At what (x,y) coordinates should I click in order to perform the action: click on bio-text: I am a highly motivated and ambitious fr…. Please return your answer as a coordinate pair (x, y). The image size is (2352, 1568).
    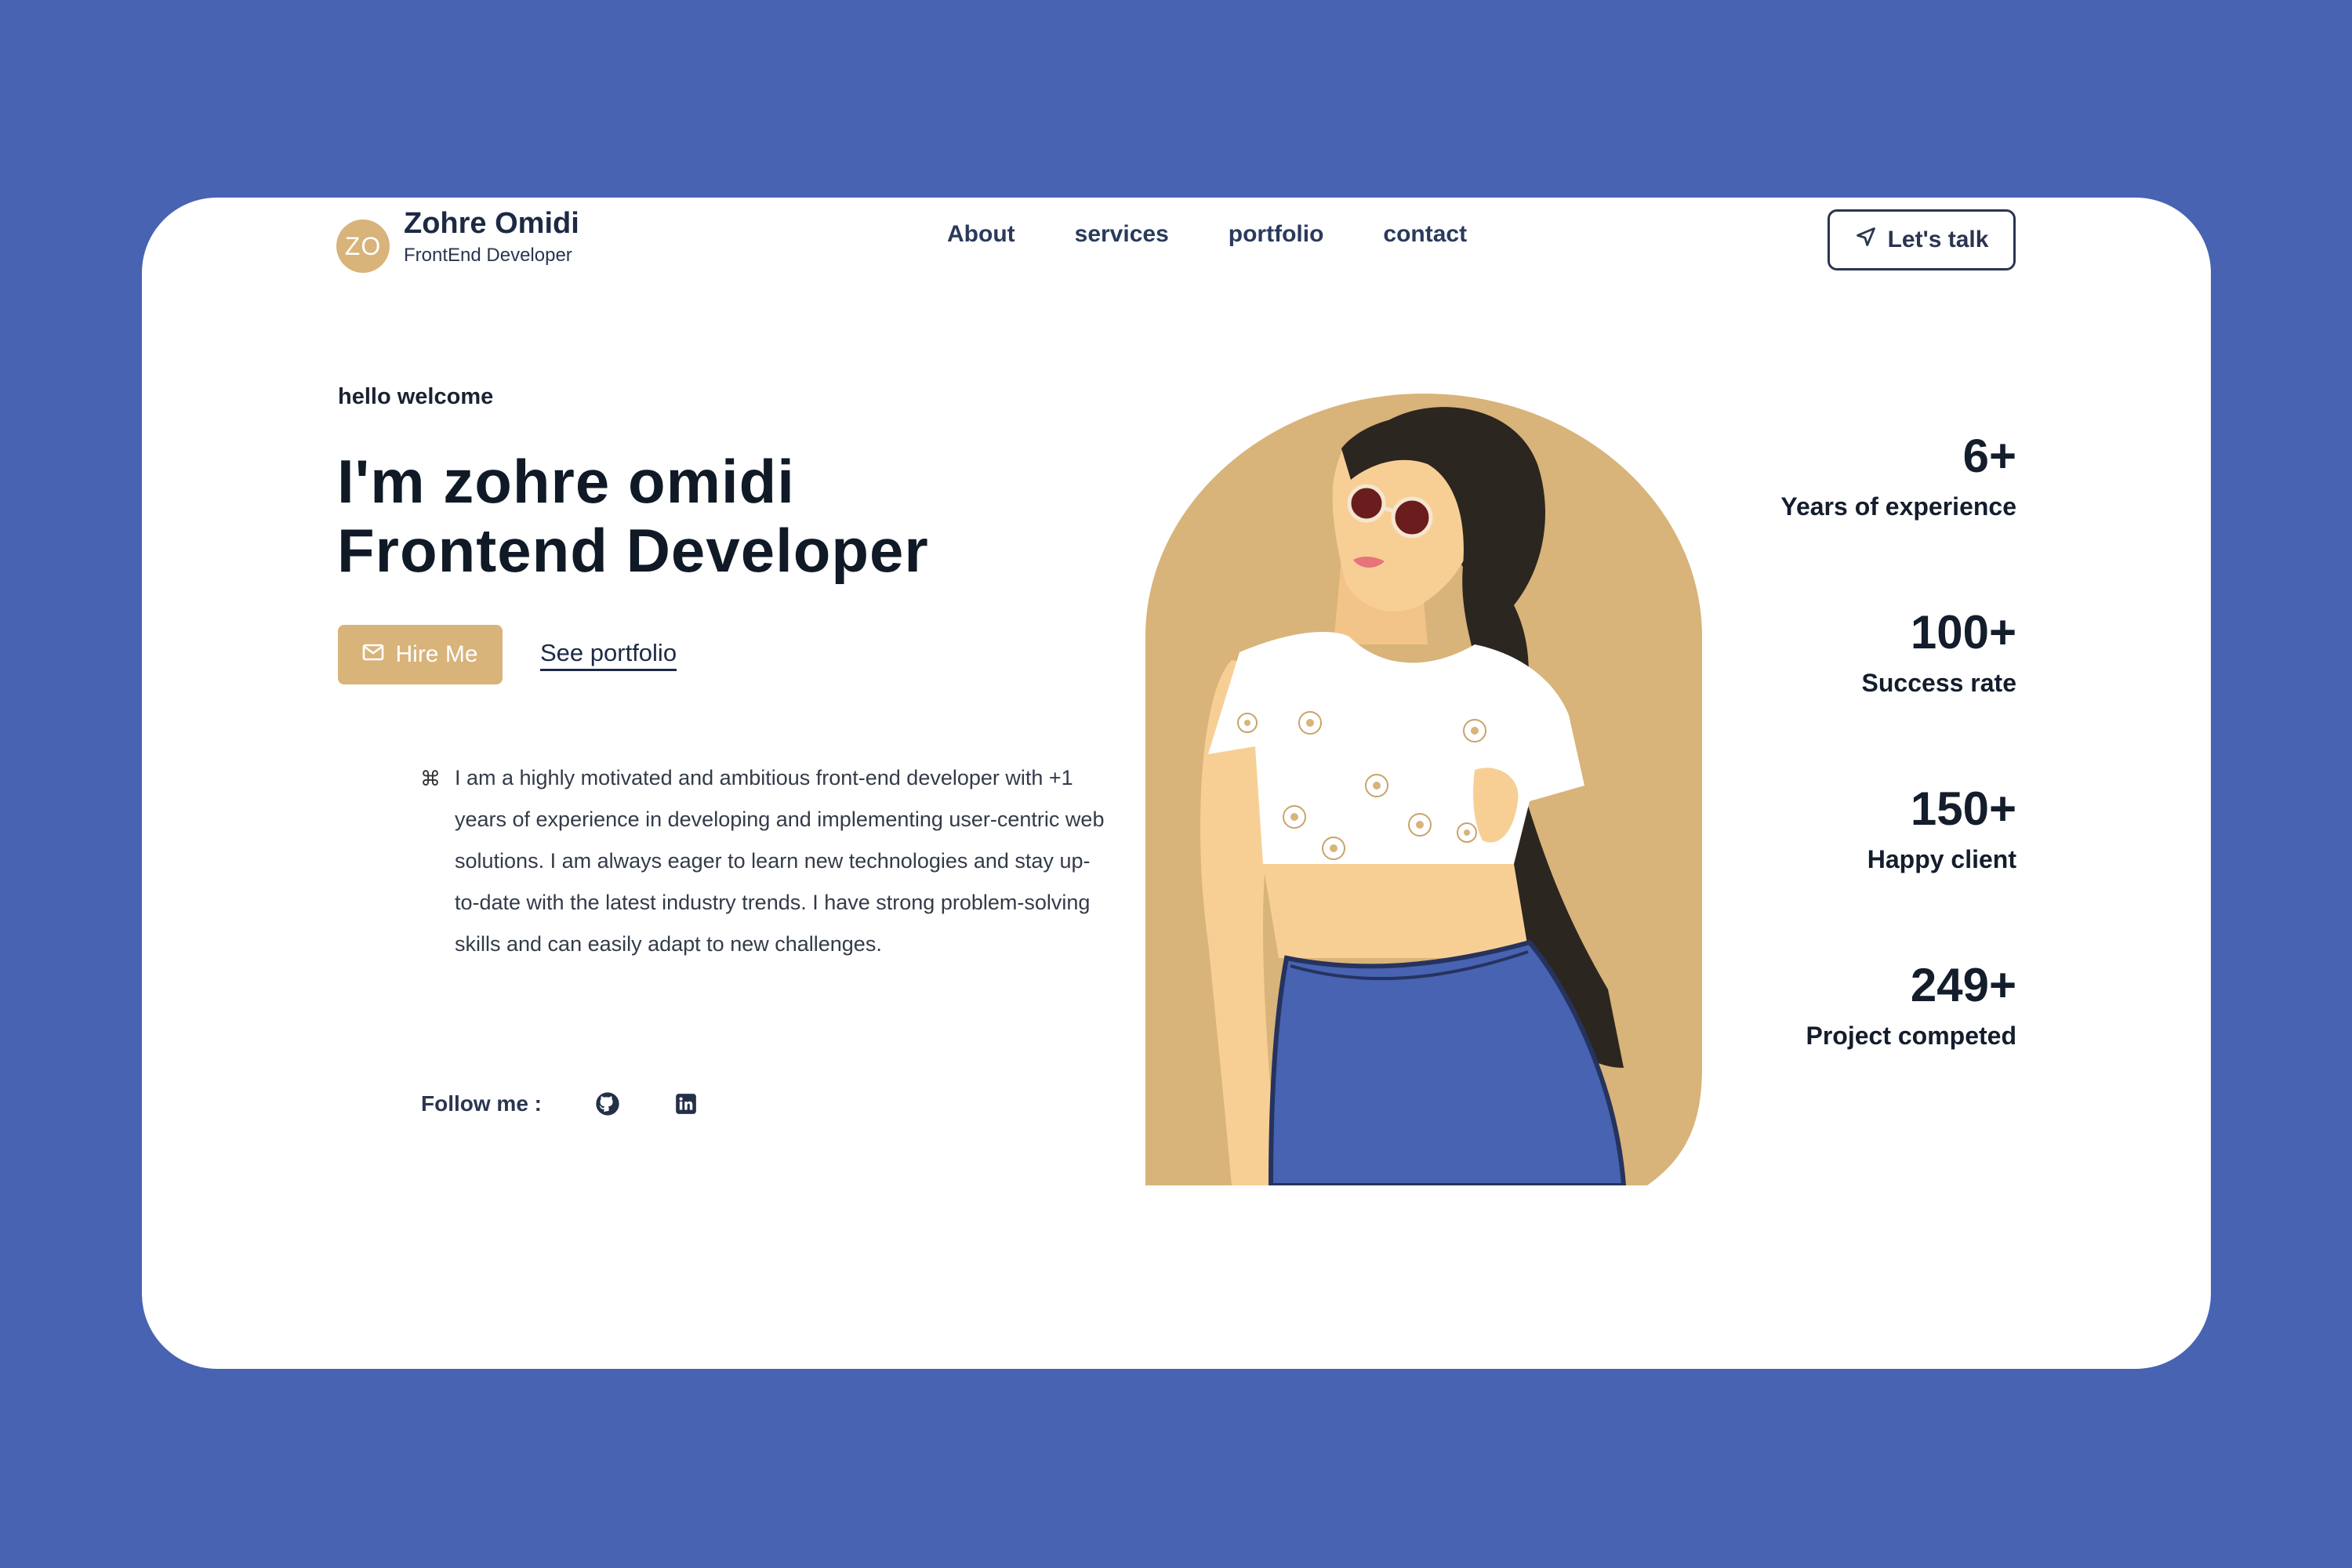
    Looking at the image, I should click on (780, 861).